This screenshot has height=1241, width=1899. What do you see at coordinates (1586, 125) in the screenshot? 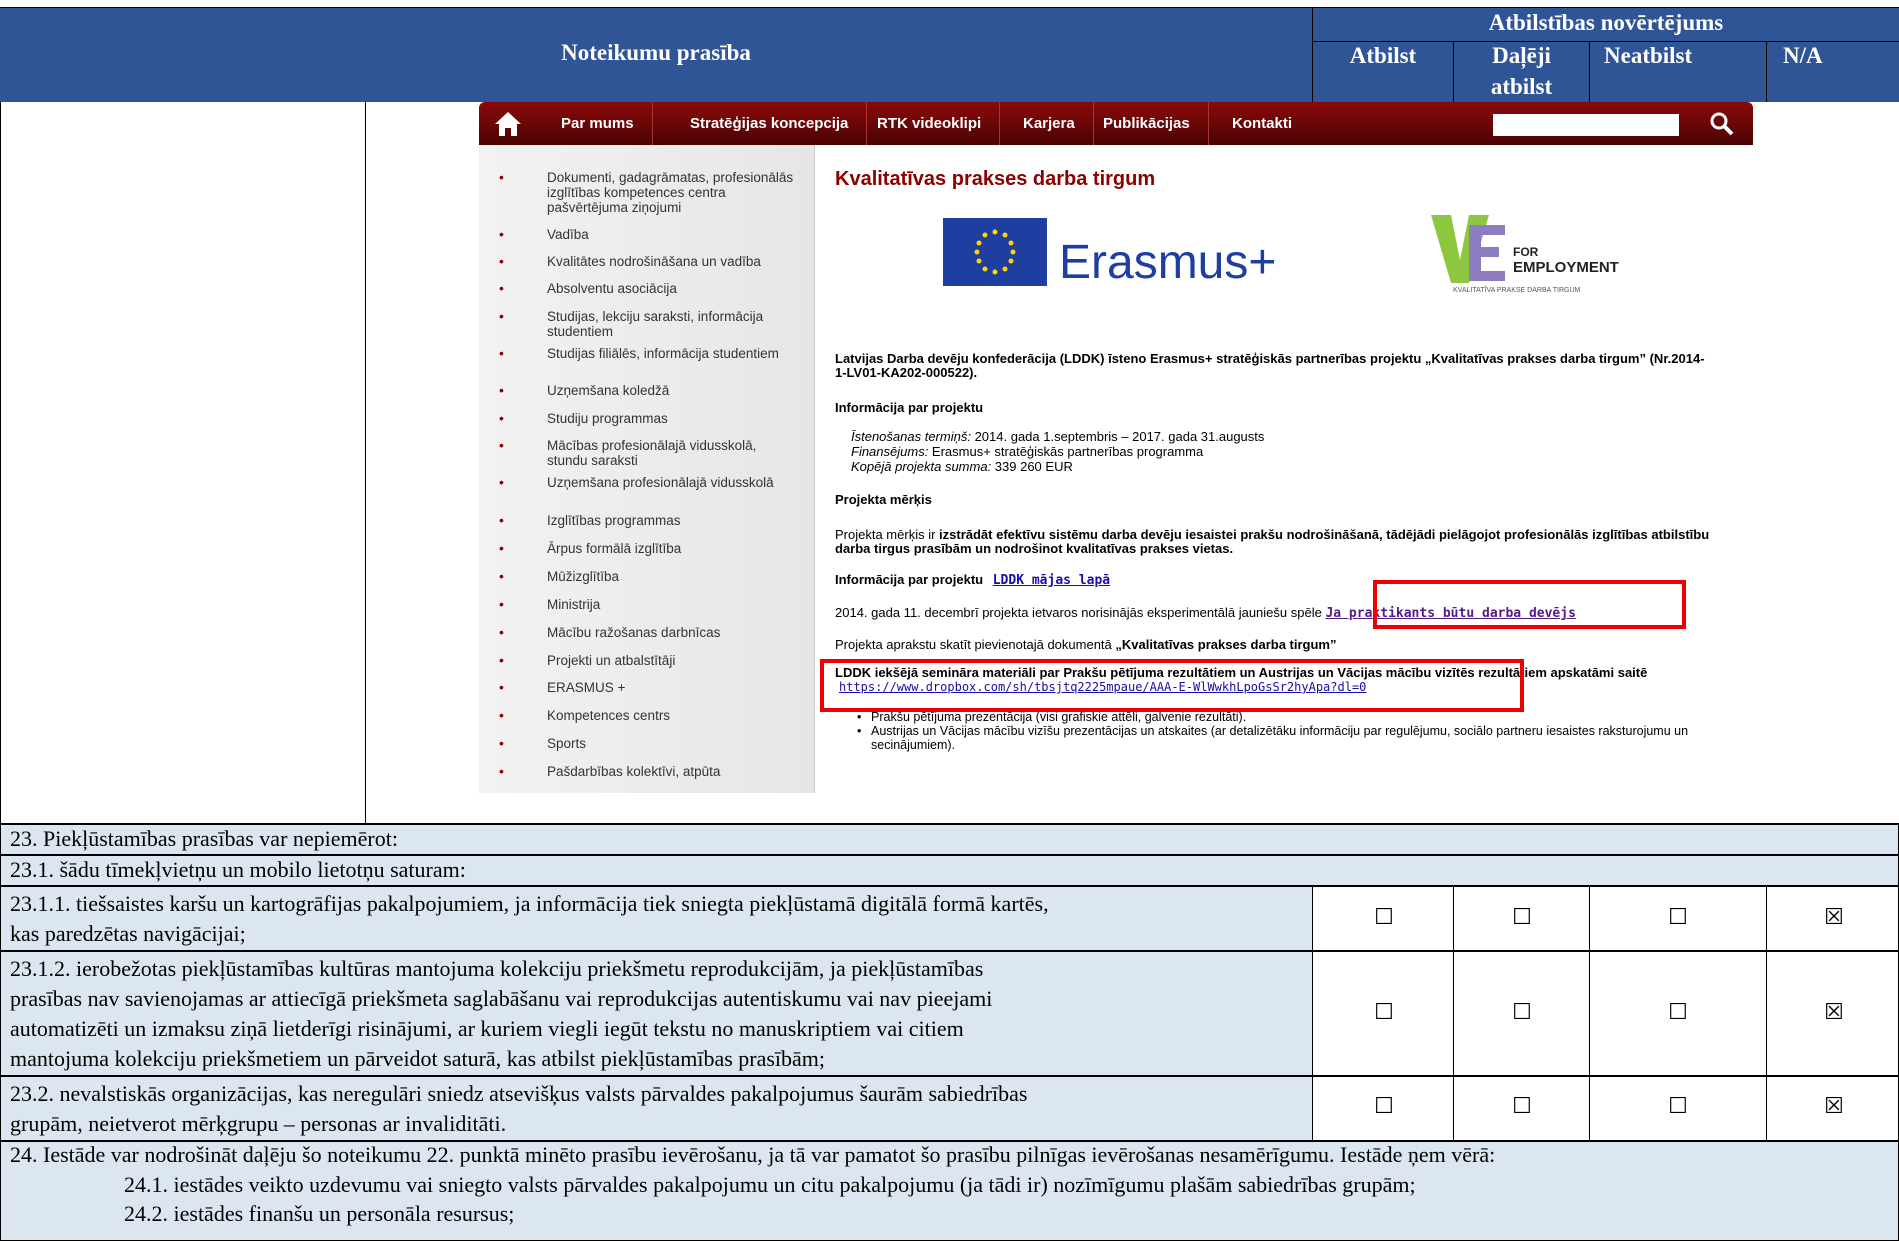
I see `site-search-input` at bounding box center [1586, 125].